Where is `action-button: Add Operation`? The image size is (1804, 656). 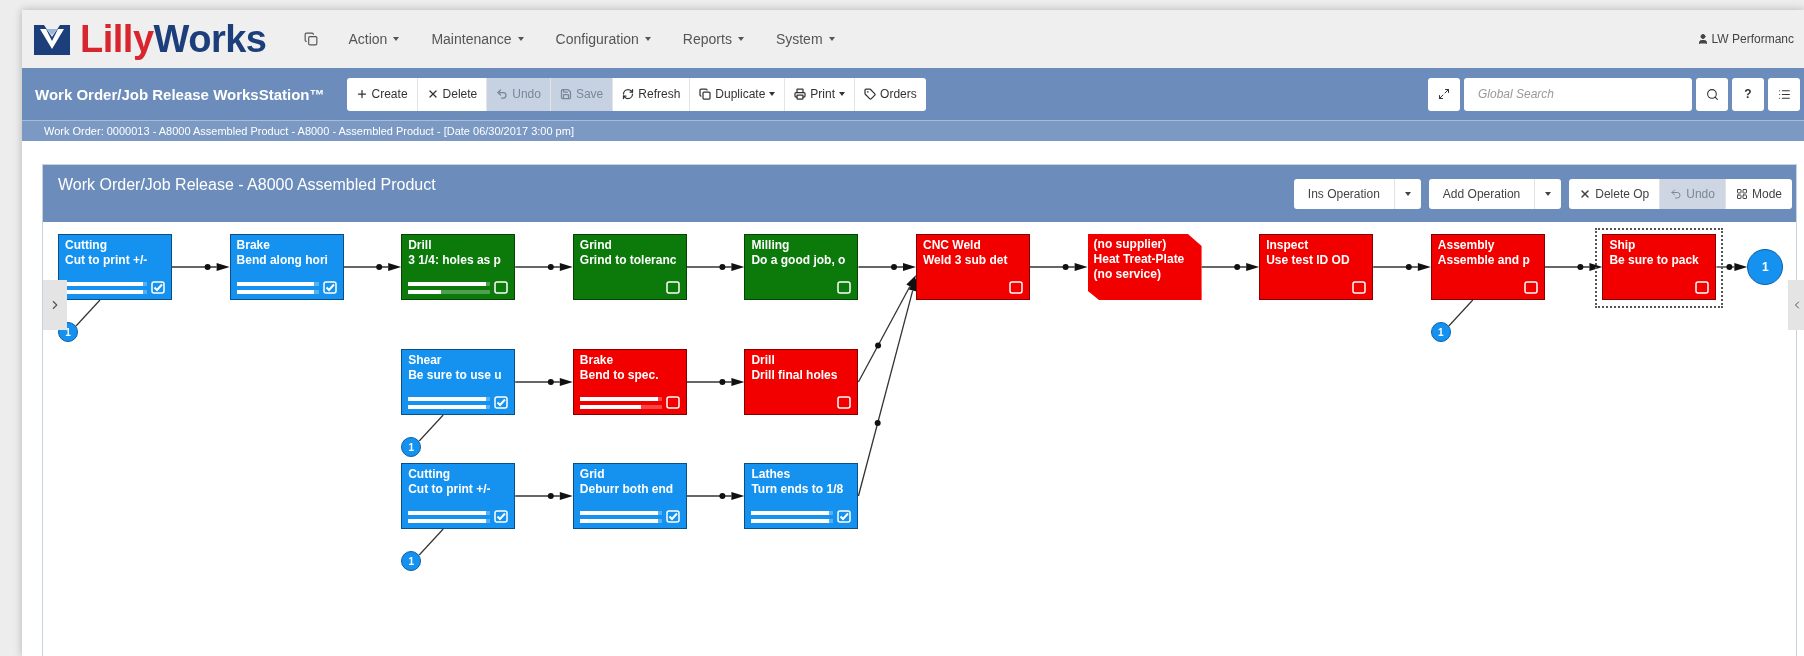 action-button: Add Operation is located at coordinates (1482, 193).